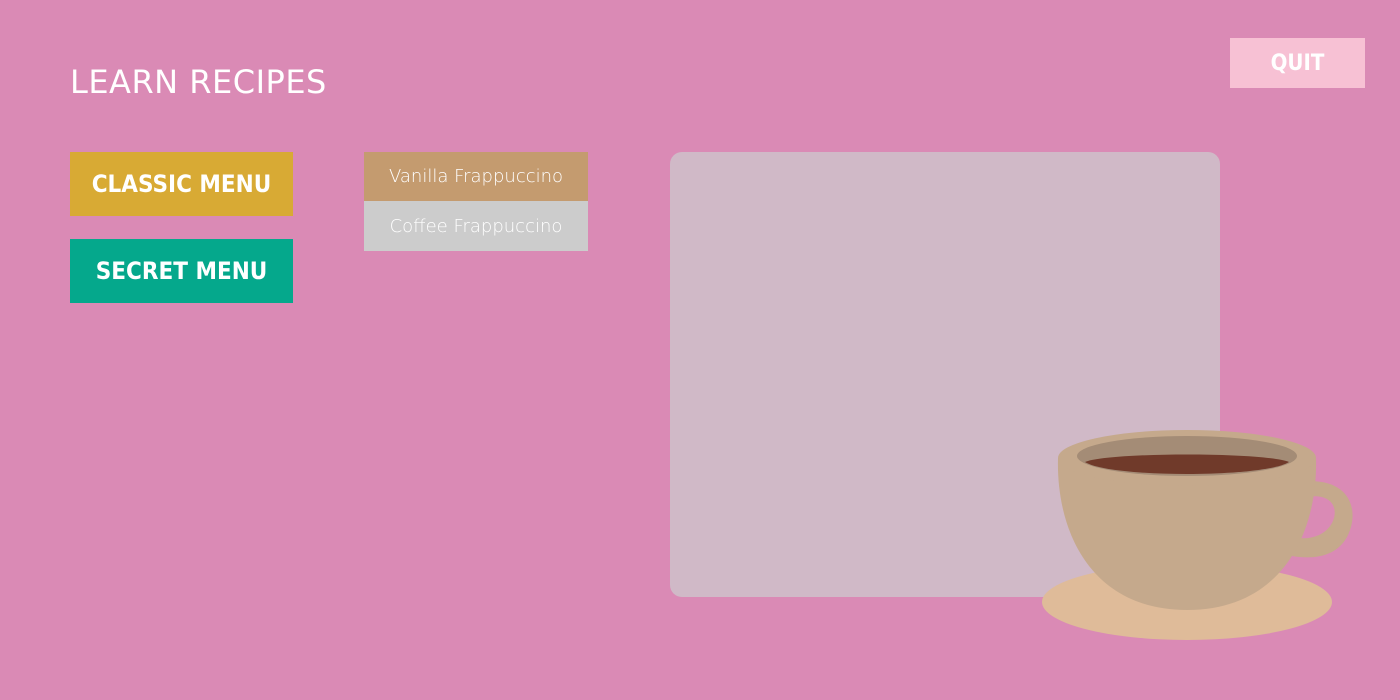 The height and width of the screenshot is (700, 1400). Describe the element at coordinates (1197, 535) in the screenshot. I see `coffee-cup-icon` at that location.